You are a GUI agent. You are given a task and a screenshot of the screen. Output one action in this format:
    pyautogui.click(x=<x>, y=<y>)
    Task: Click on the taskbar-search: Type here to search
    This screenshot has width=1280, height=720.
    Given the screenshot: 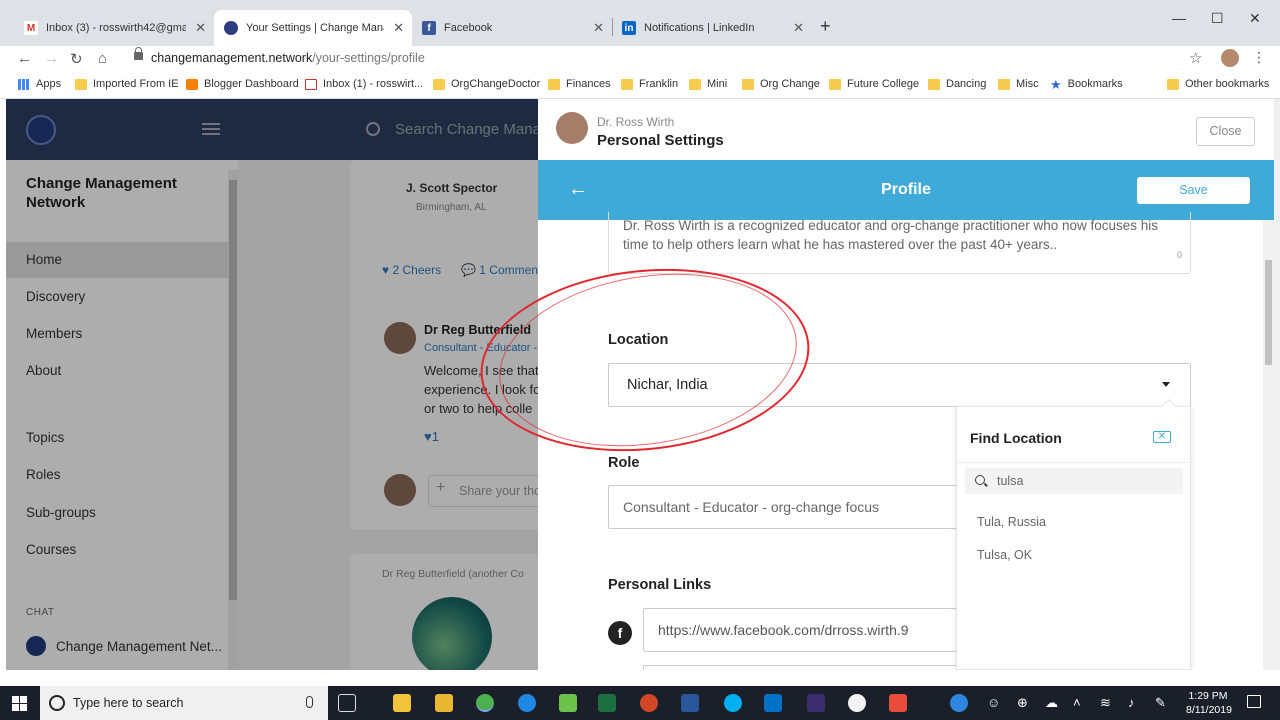 What is the action you would take?
    pyautogui.click(x=184, y=703)
    